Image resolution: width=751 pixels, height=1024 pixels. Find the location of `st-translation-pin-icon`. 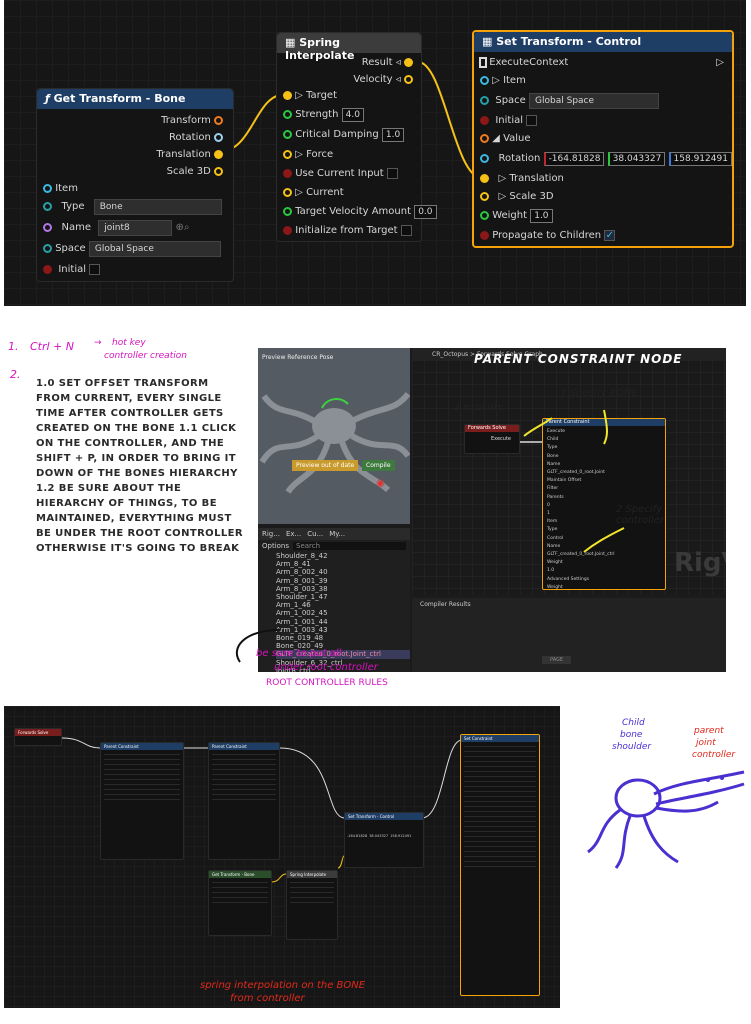

st-translation-pin-icon is located at coordinates (484, 178).